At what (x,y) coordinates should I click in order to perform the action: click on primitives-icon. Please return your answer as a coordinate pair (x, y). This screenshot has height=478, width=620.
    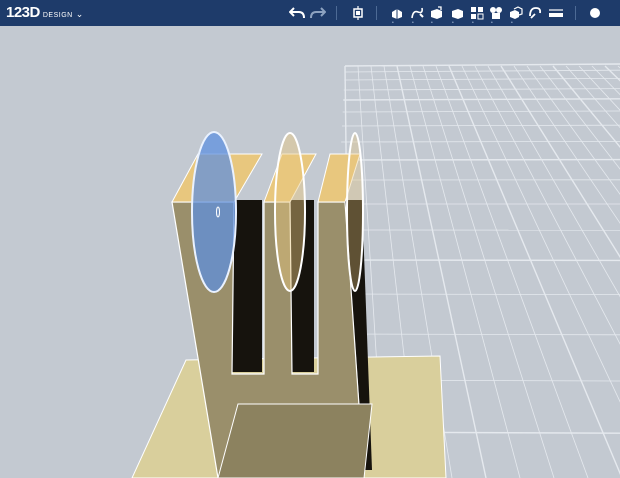
    Looking at the image, I should click on (397, 14).